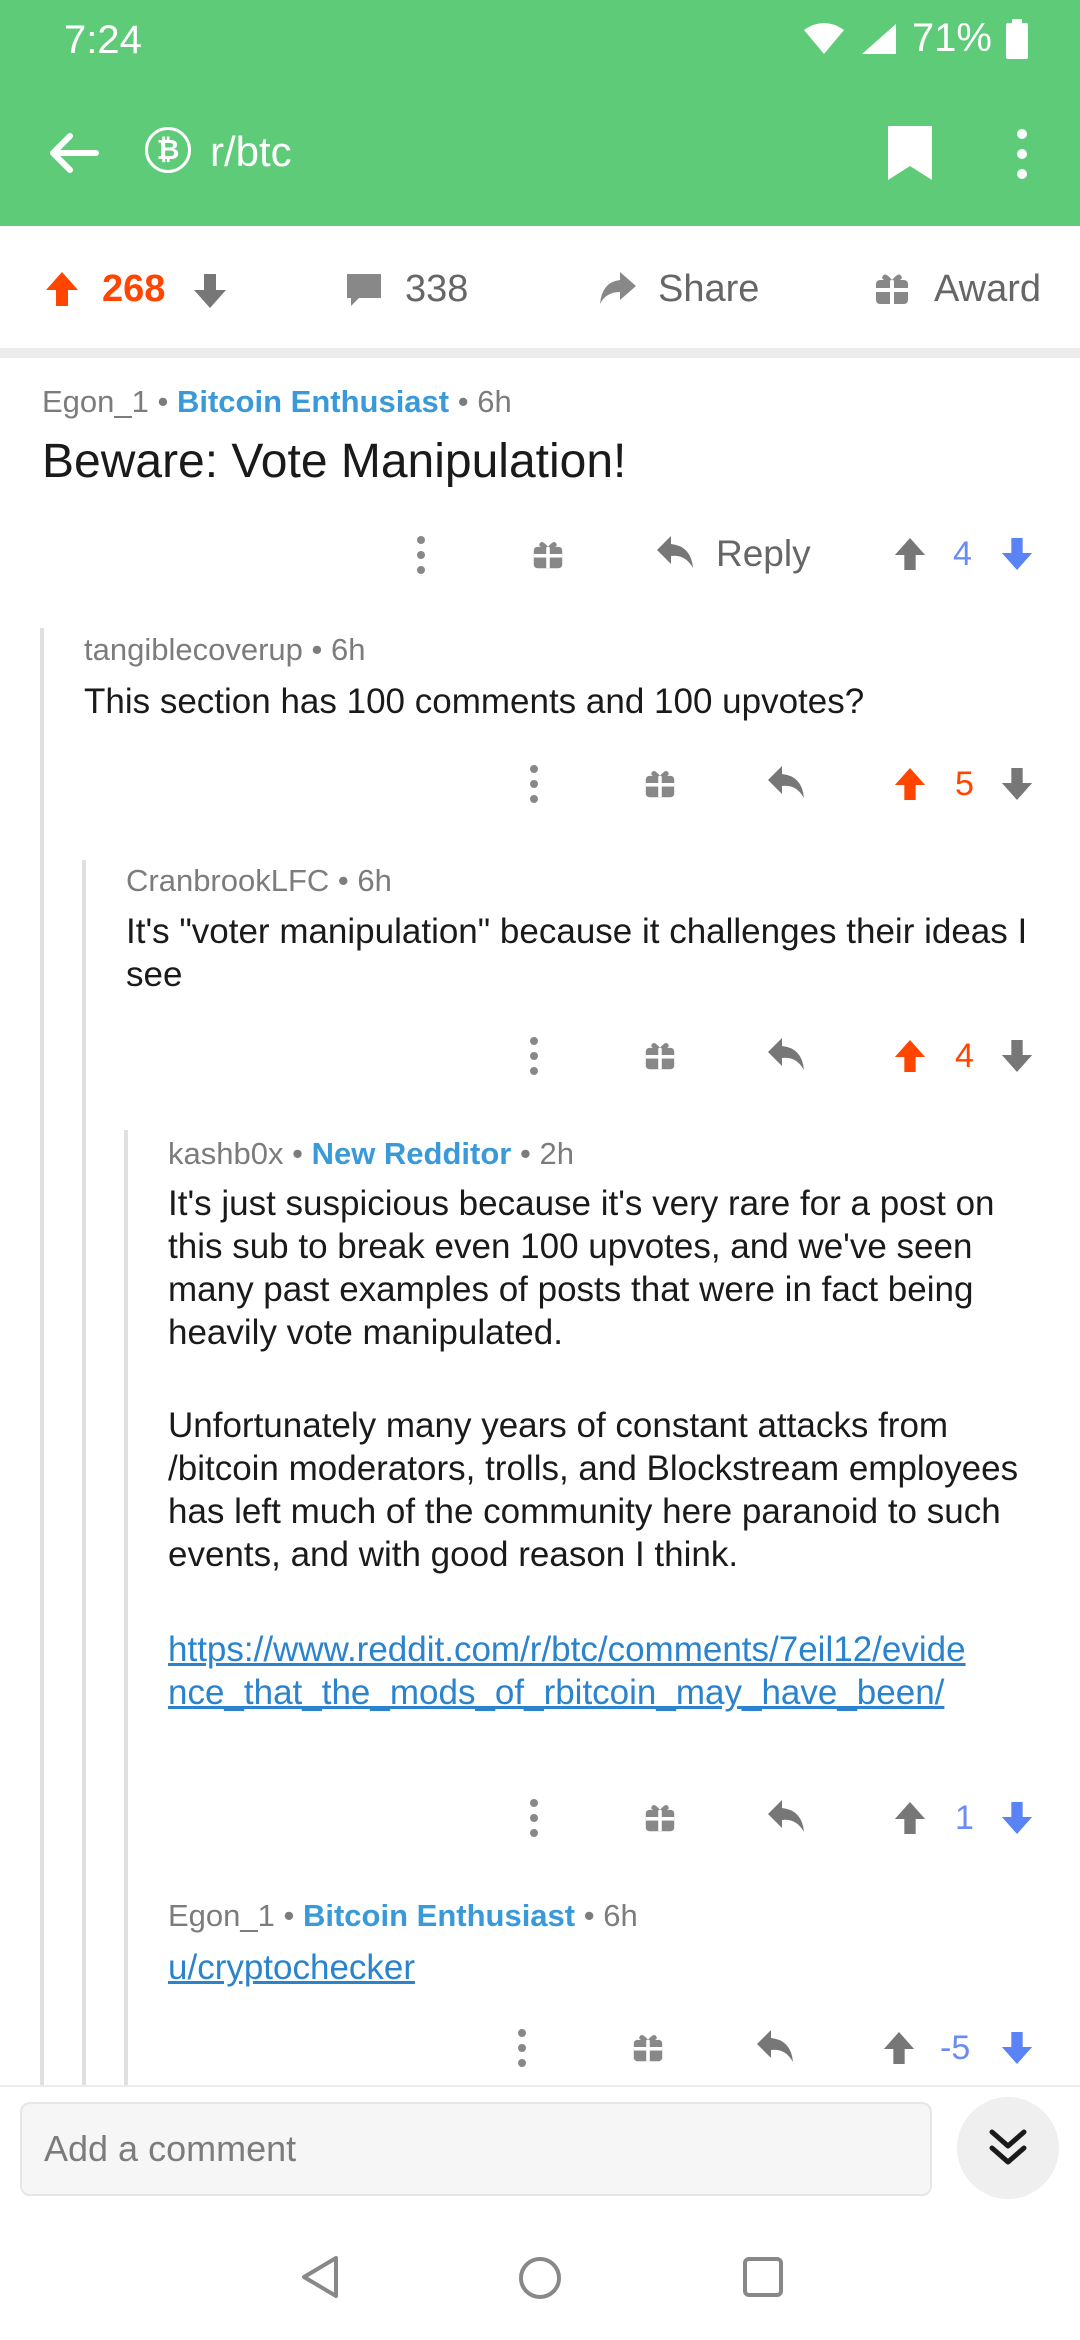 The image size is (1080, 2340). Describe the element at coordinates (1022, 154) in the screenshot. I see `more-vert-icon` at that location.